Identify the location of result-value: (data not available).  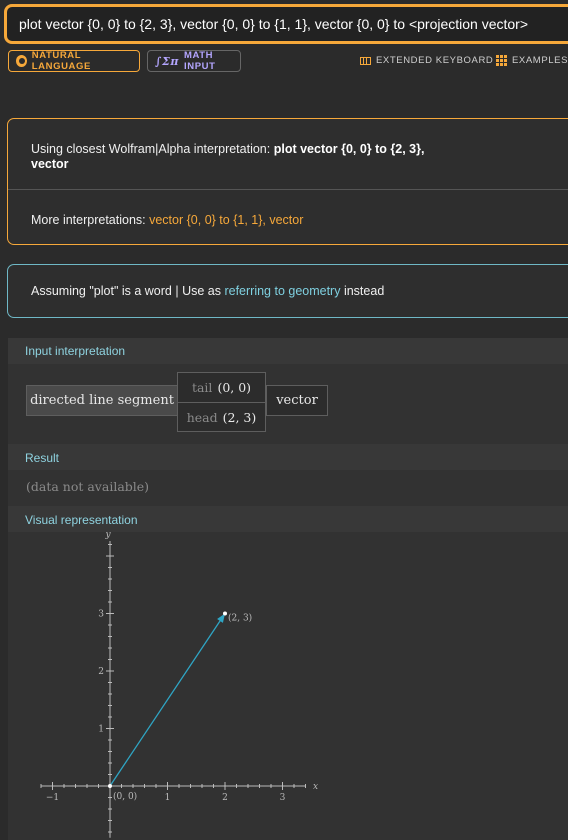
(88, 486).